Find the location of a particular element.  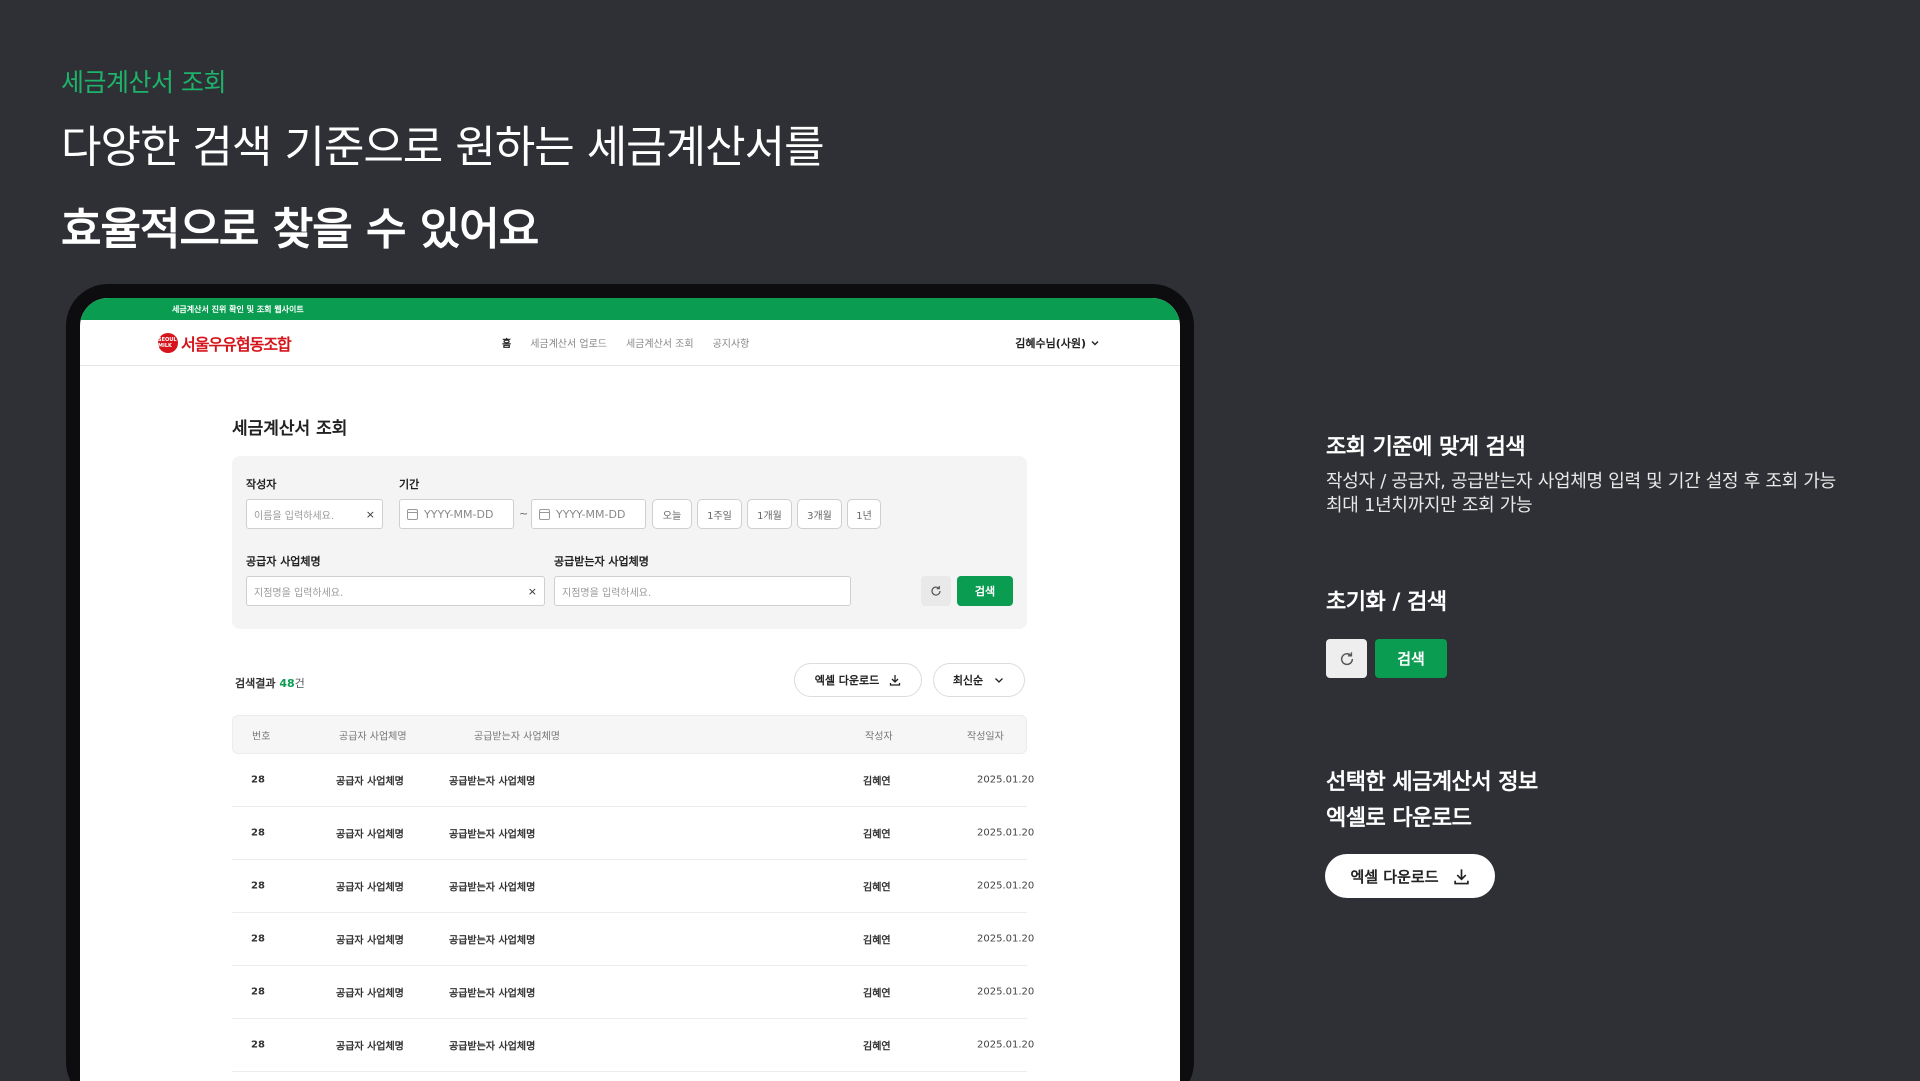

feature-search-desc-1: 작성자 / 공급자, 공급받는자 사업체명 입력 및 기간 설정 후 조회 가능 is located at coordinates (1581, 481).